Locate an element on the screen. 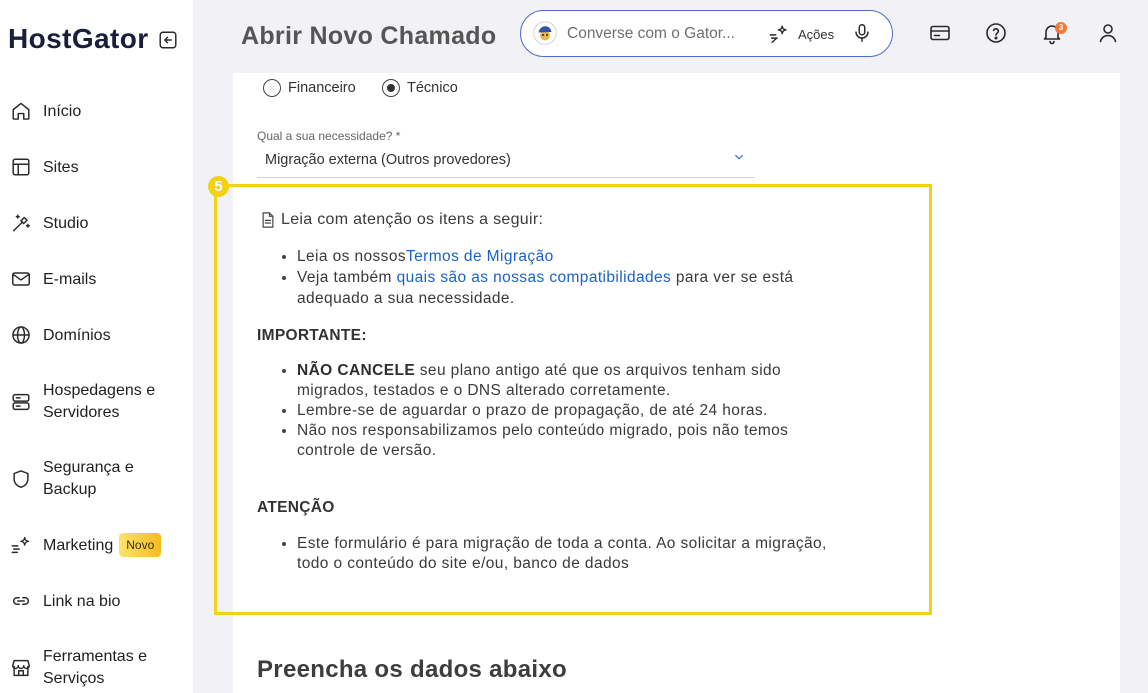  sparkle-icon is located at coordinates (21, 545).